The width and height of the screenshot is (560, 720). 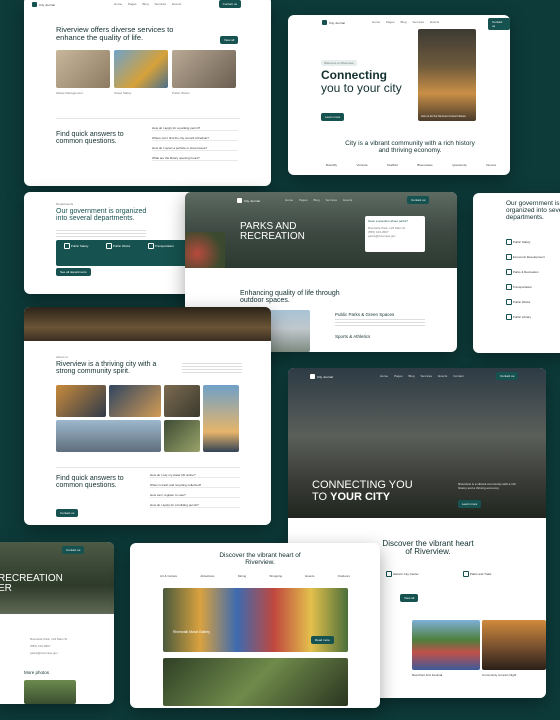 What do you see at coordinates (69, 93) in the screenshot?
I see `service-label-waste: Waste Management` at bounding box center [69, 93].